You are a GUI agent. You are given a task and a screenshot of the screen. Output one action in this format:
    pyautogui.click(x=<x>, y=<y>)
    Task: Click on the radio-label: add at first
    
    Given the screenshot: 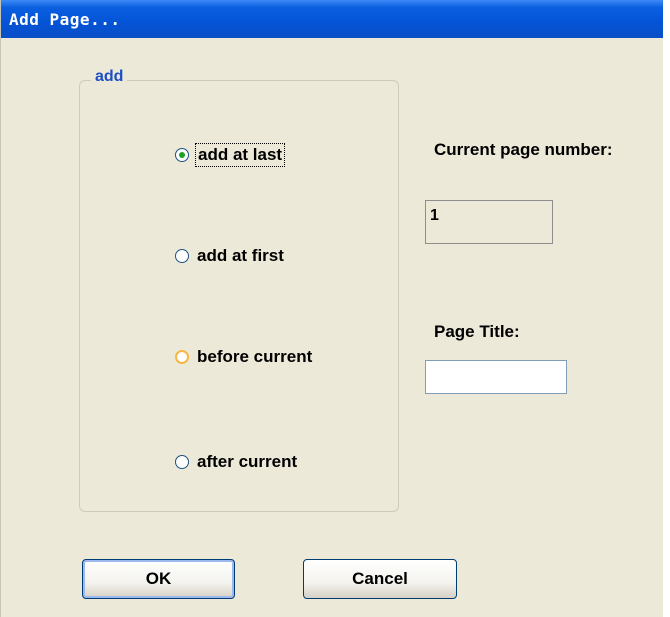 What is the action you would take?
    pyautogui.click(x=240, y=256)
    